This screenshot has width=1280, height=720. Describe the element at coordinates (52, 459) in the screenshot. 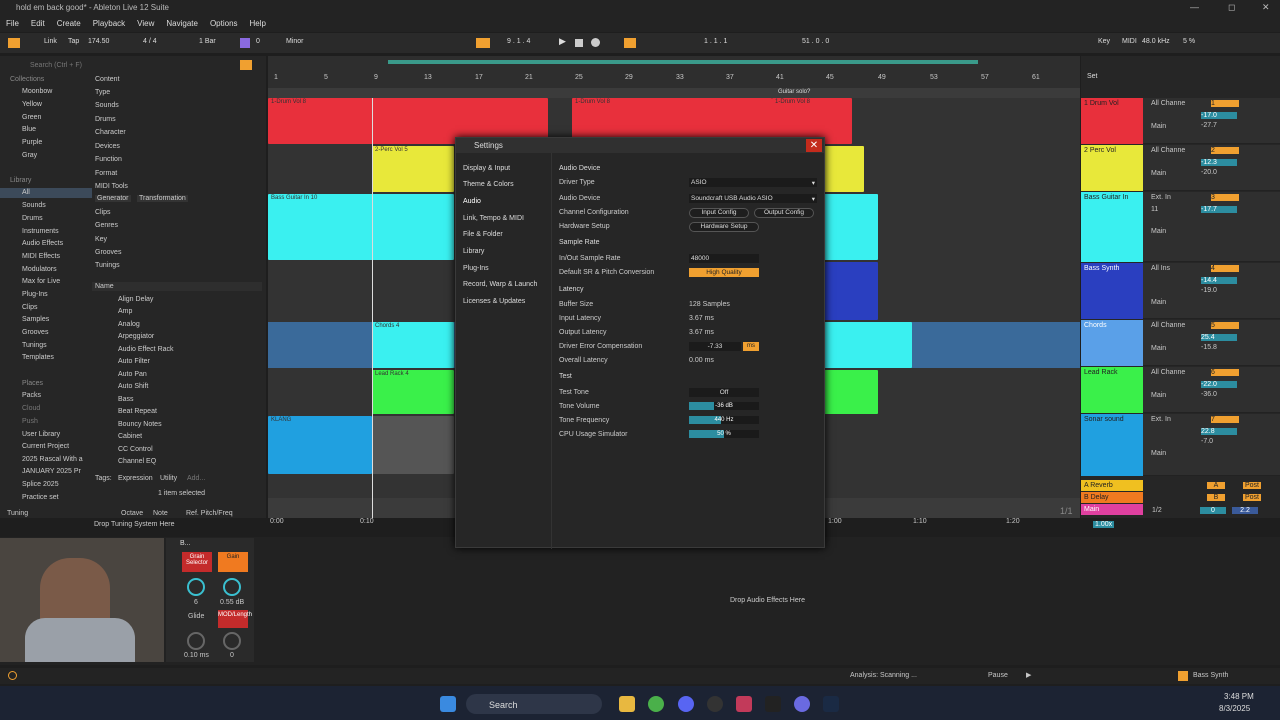

I see `place-folder-1: 2025 Rascal With a` at that location.